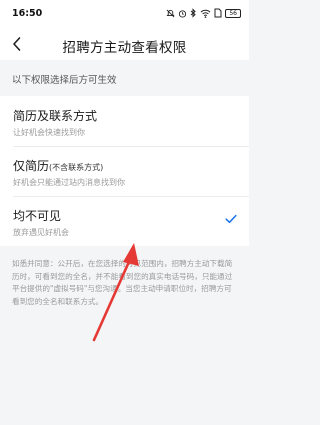 The image size is (320, 425). Describe the element at coordinates (124, 121) in the screenshot. I see `option-resume-and-contact: 简历及联系方式 让好机会快速找到你` at that location.